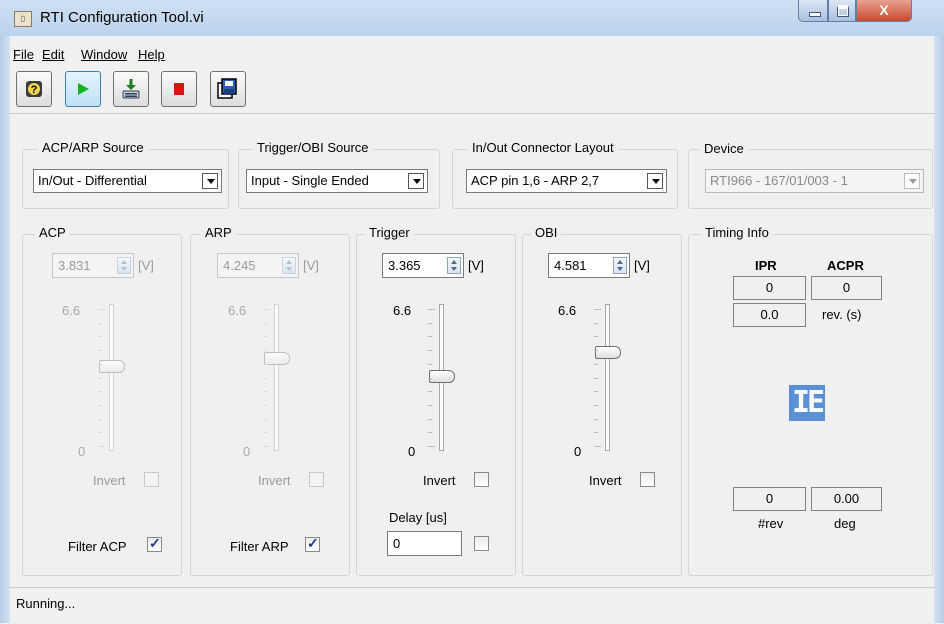 The width and height of the screenshot is (944, 624). Describe the element at coordinates (813, 11) in the screenshot. I see `minimize-button` at that location.